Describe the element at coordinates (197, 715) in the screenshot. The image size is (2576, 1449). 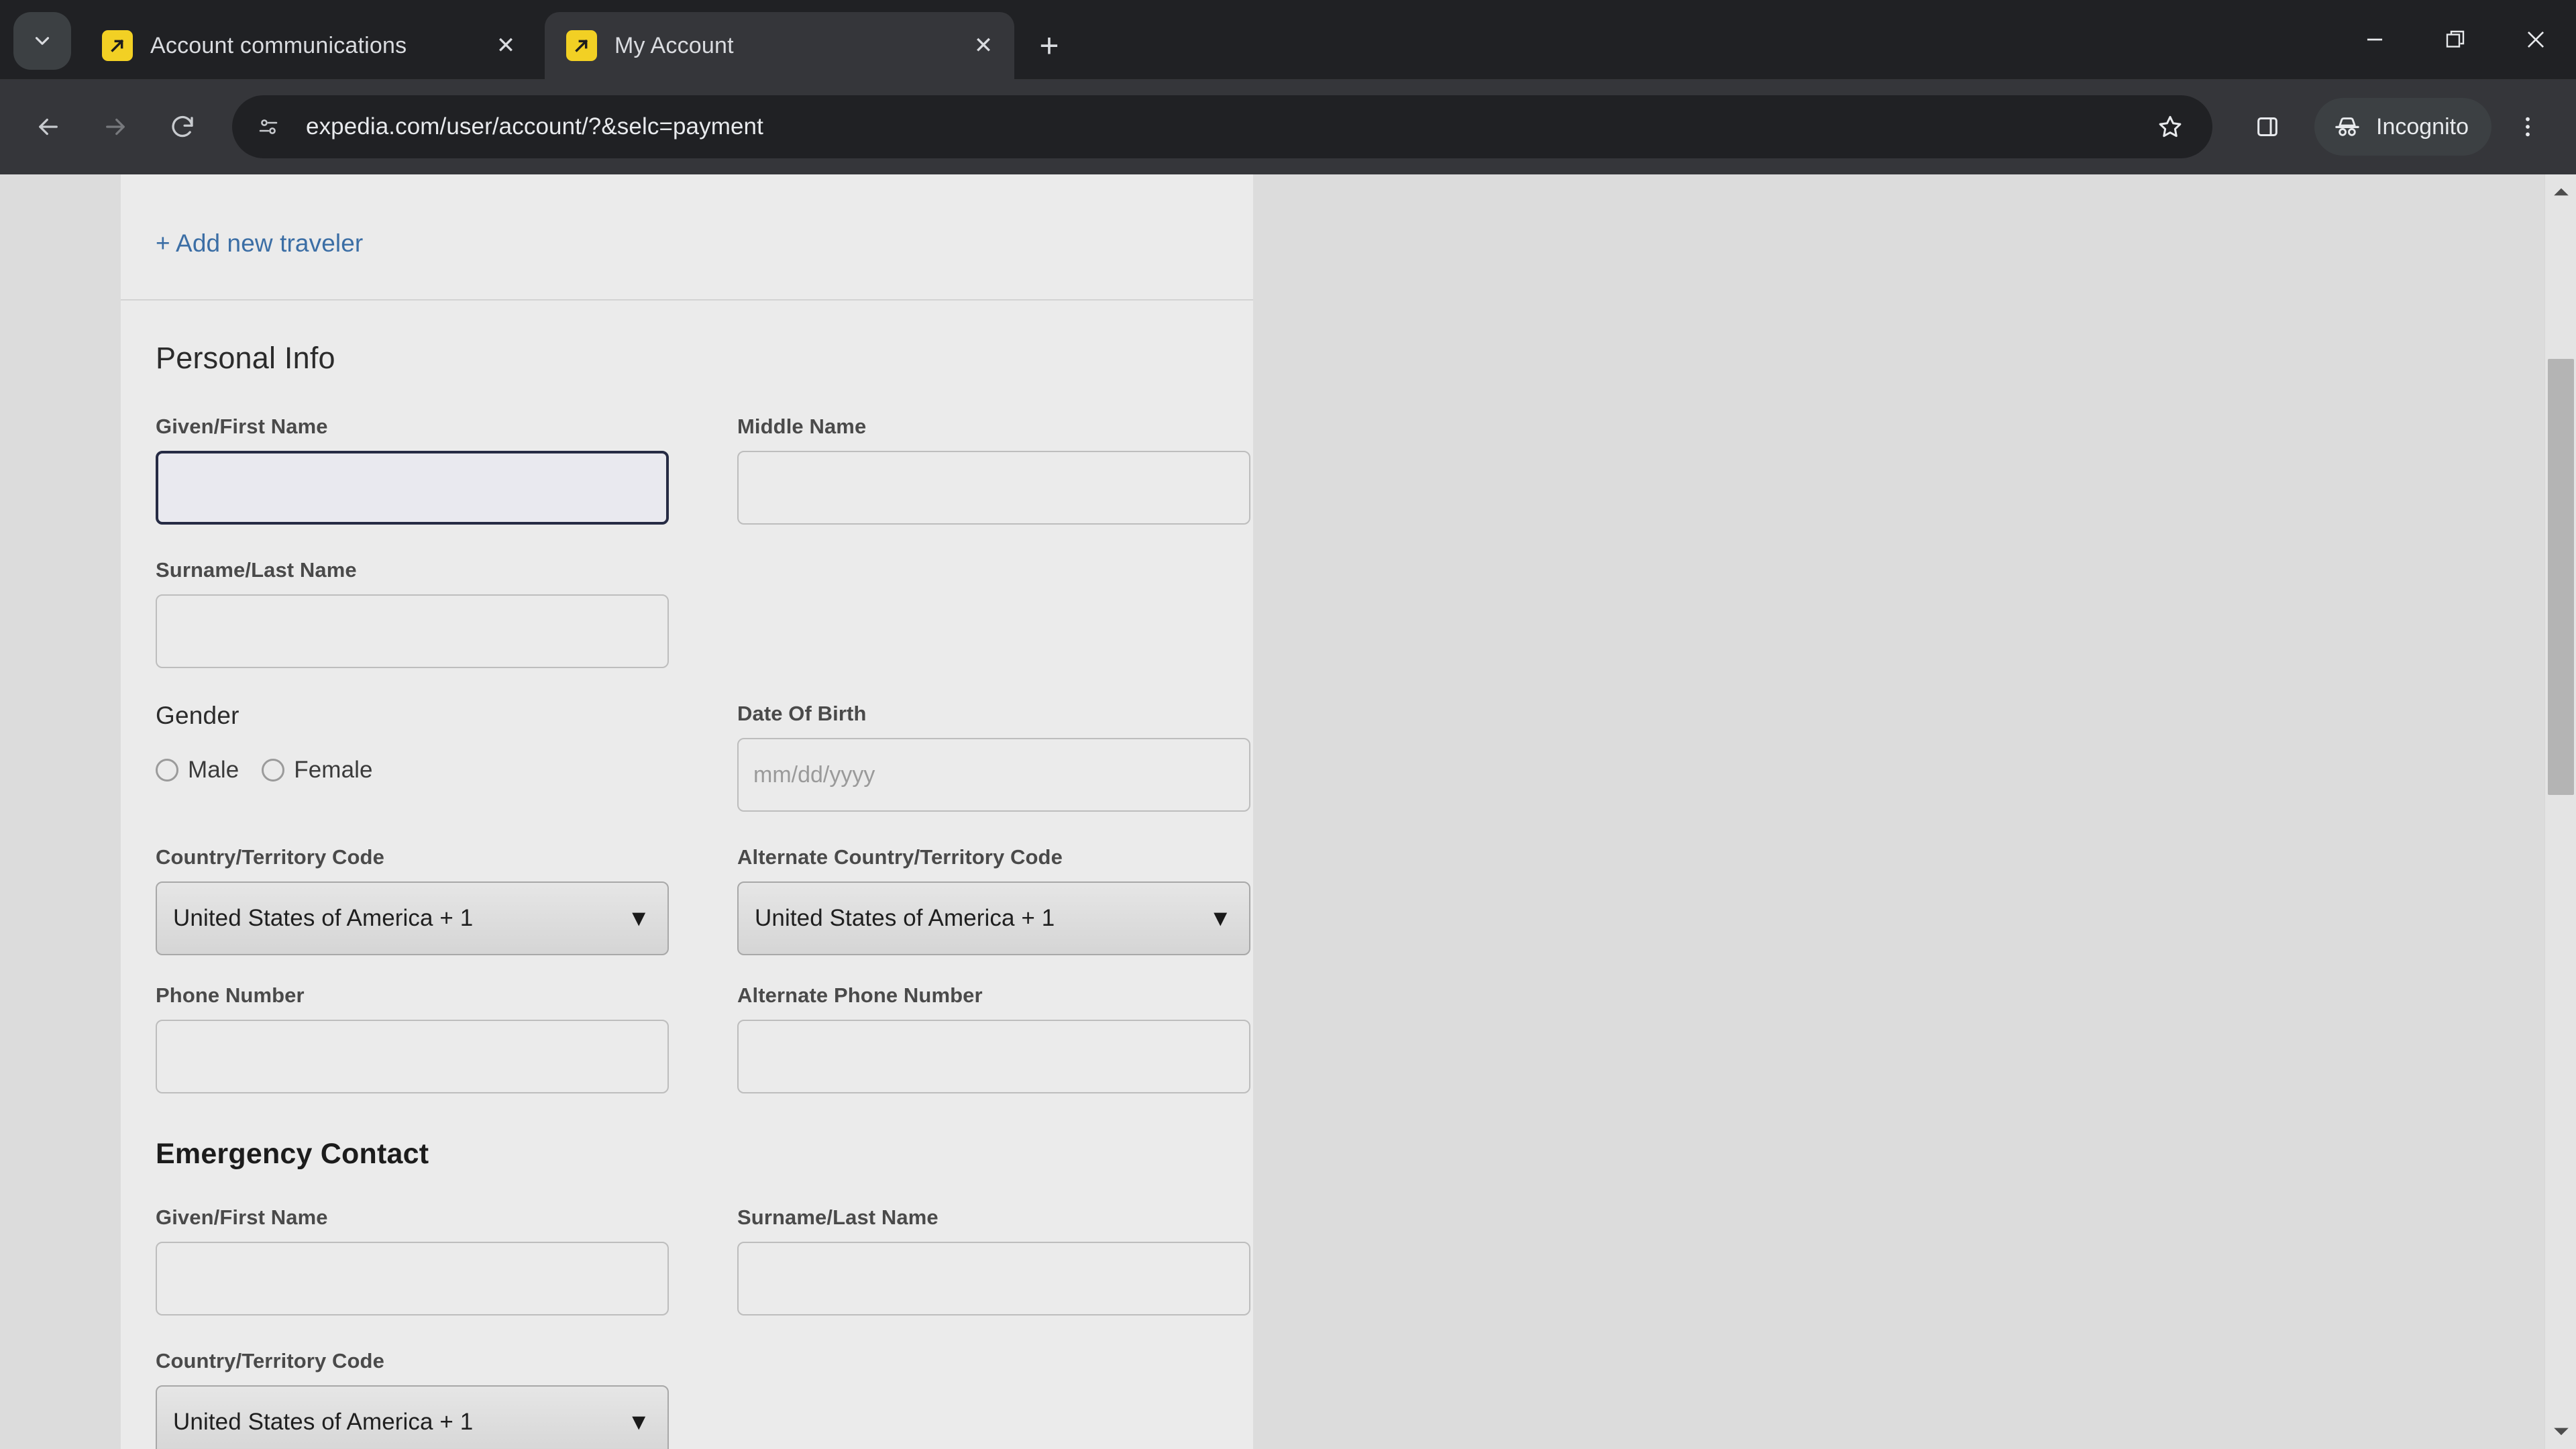
I see `gender-label: Gender` at that location.